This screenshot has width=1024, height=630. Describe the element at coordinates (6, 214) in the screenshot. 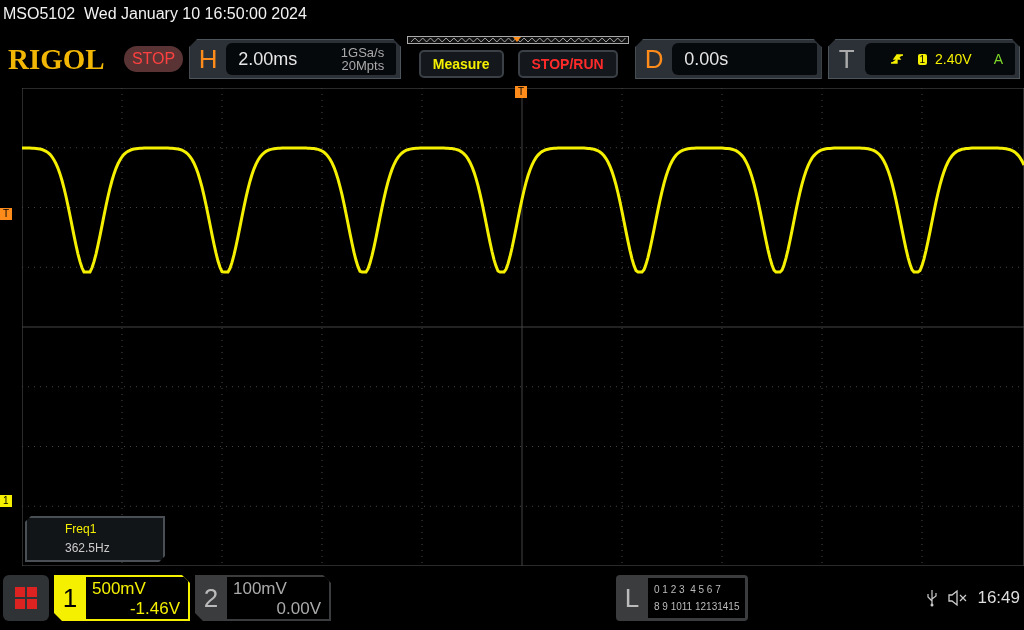

I see `trigger-level-marker: T` at that location.